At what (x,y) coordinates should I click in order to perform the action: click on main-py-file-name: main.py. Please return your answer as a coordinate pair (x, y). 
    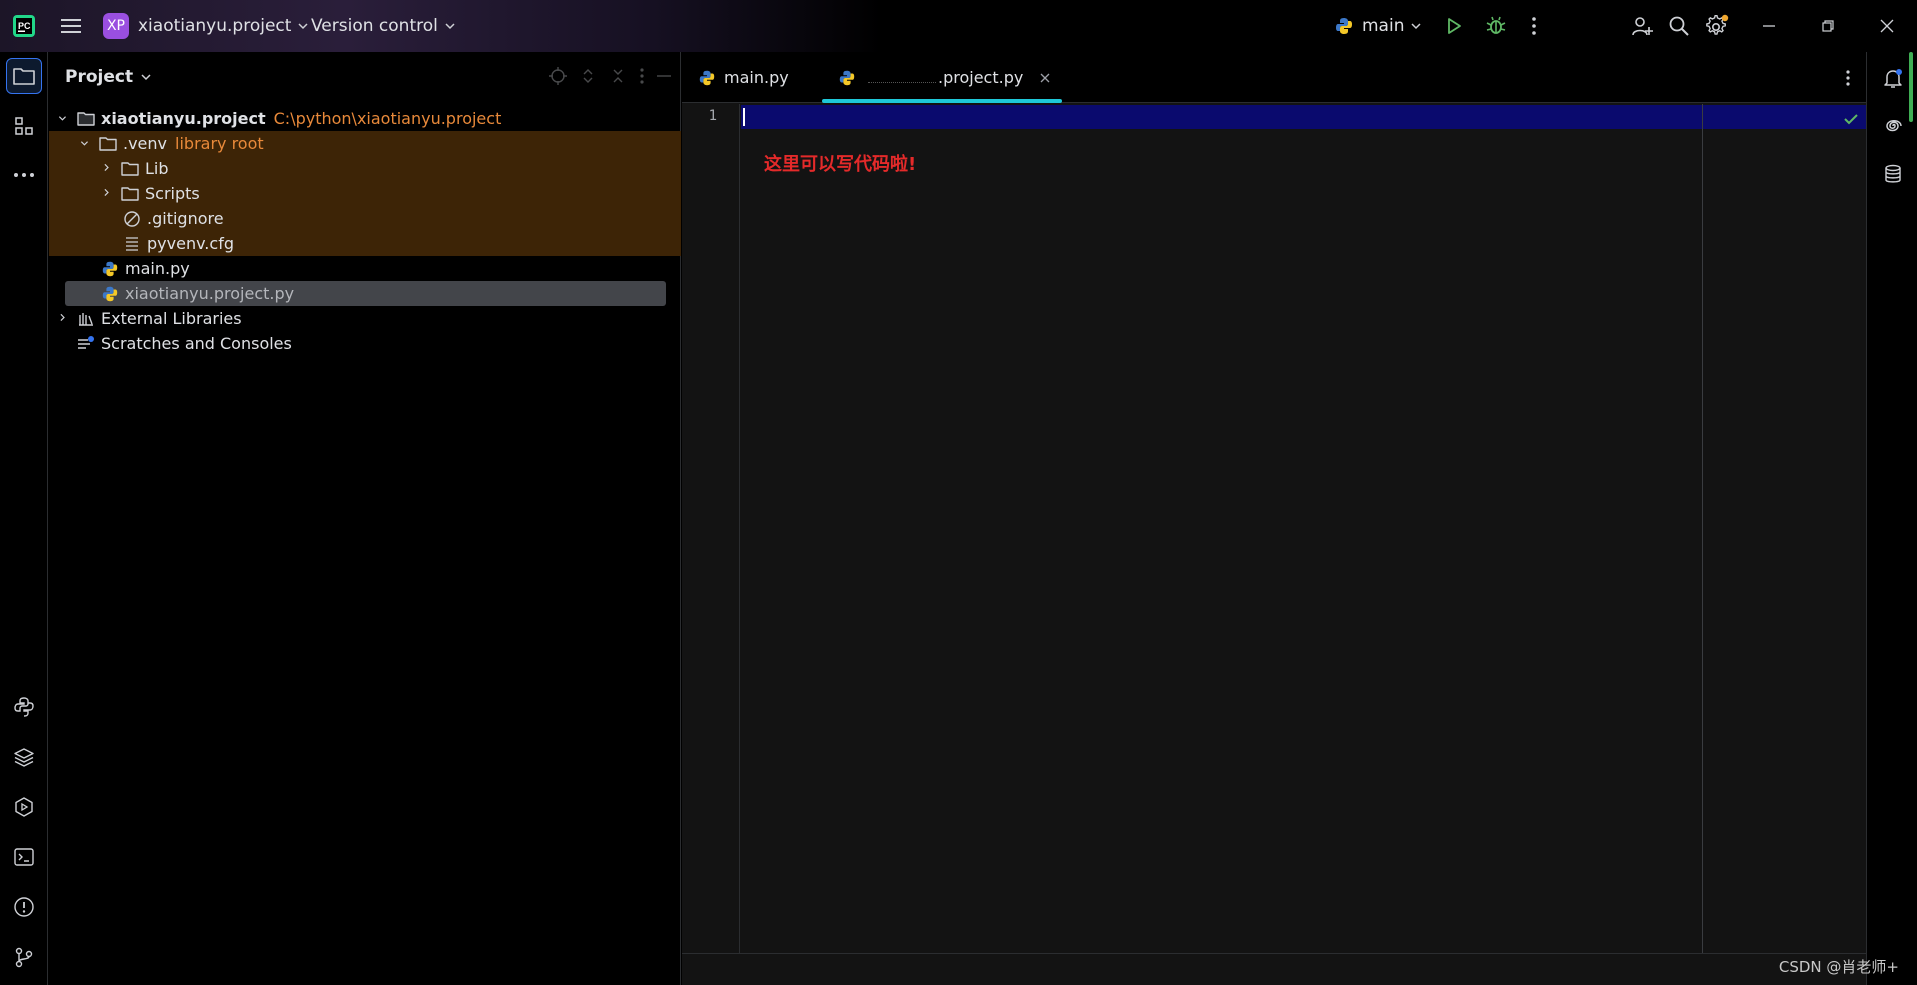
    Looking at the image, I should click on (157, 268).